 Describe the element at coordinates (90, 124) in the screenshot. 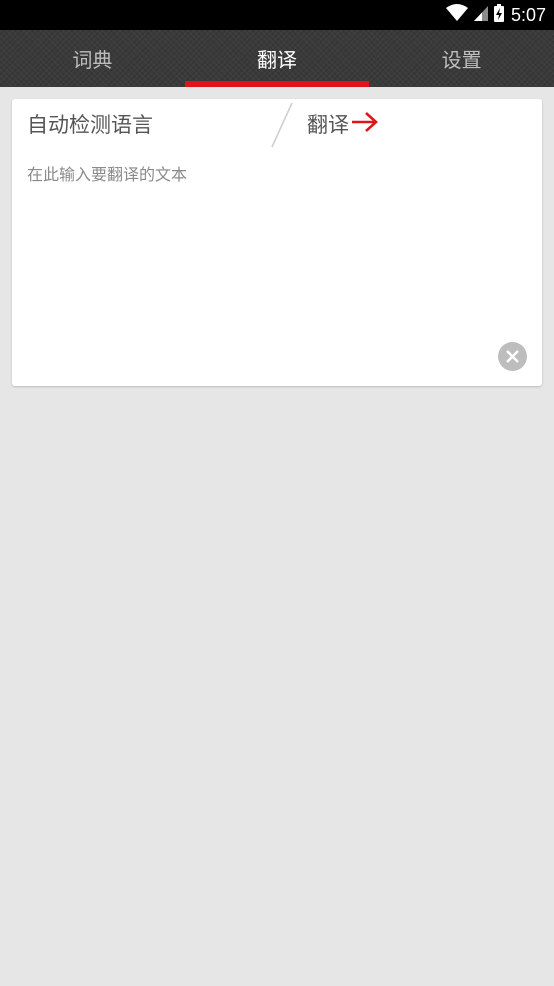

I see `source-language-selector: 自动检测语言` at that location.